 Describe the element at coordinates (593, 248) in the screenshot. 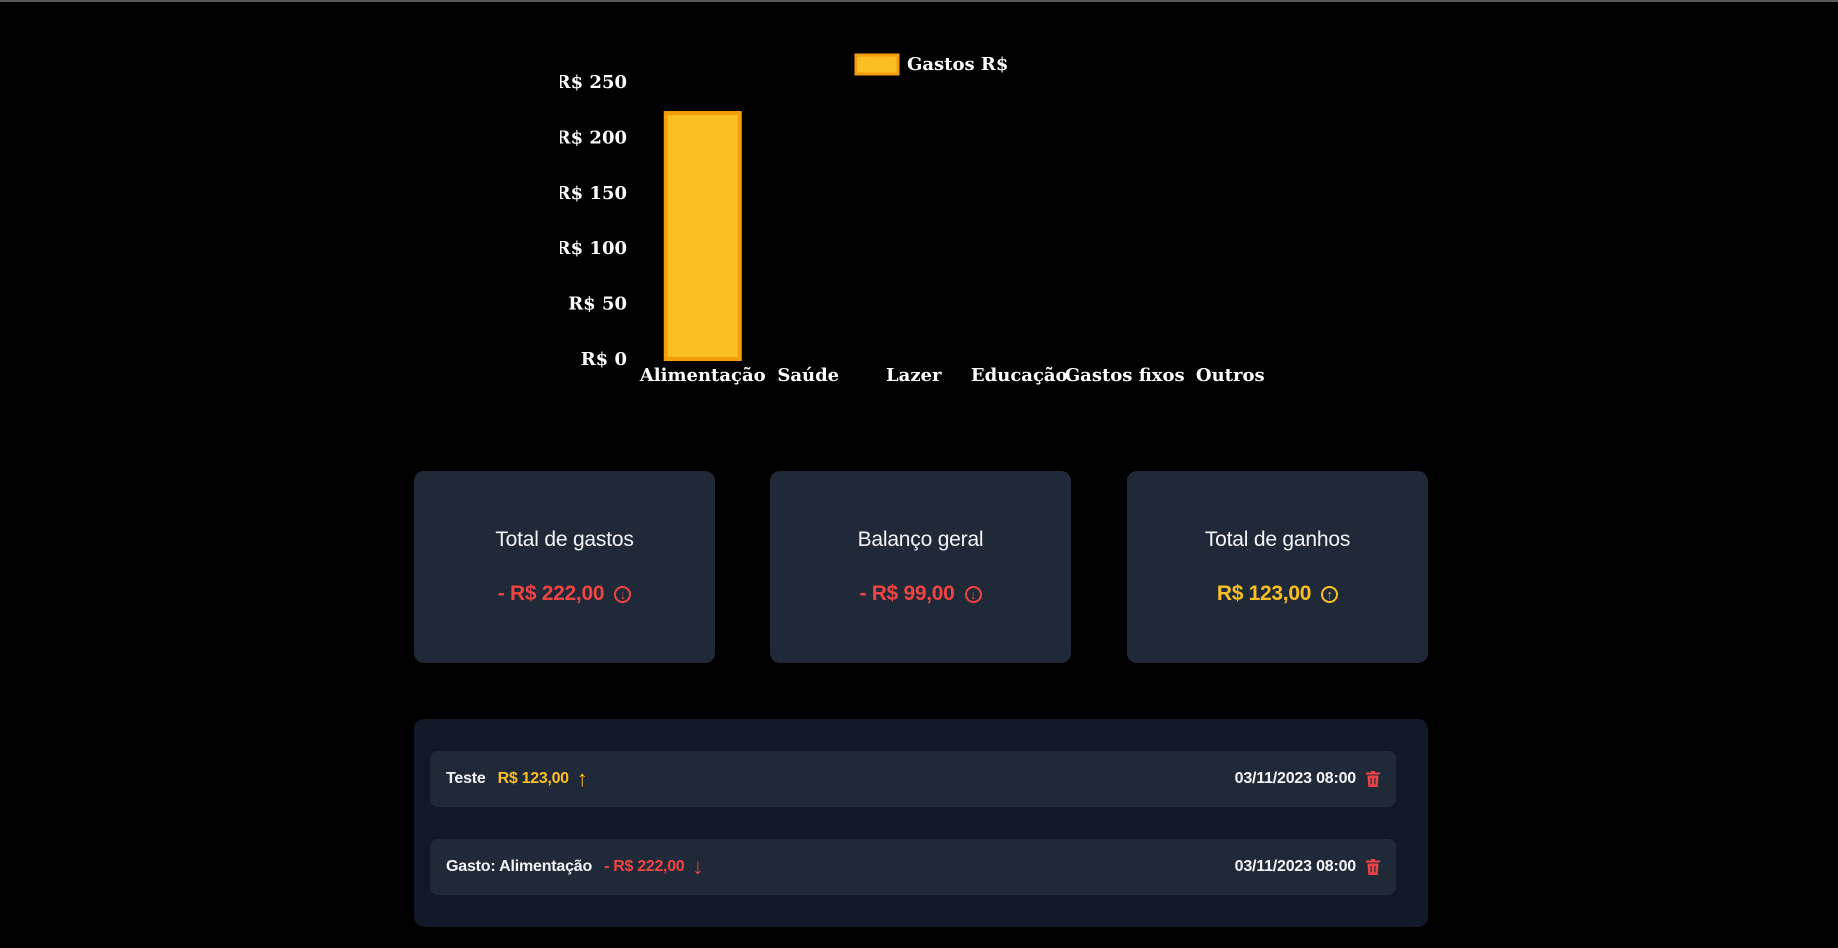

I see `y-tick-label: R$ 100` at that location.